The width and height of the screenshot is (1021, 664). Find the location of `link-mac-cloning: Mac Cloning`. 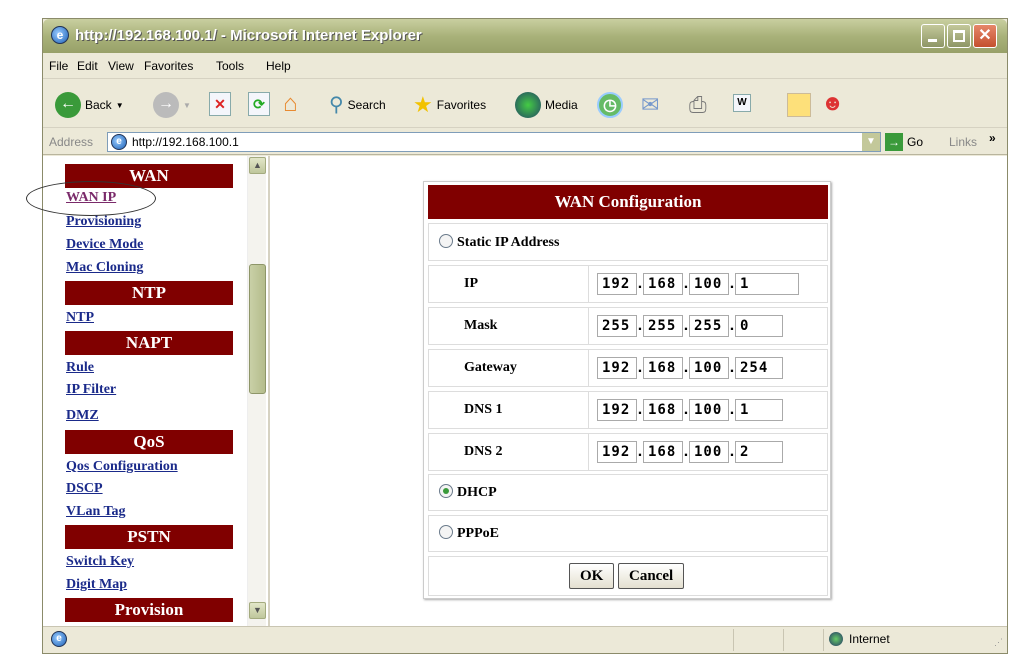

link-mac-cloning: Mac Cloning is located at coordinates (104, 268).